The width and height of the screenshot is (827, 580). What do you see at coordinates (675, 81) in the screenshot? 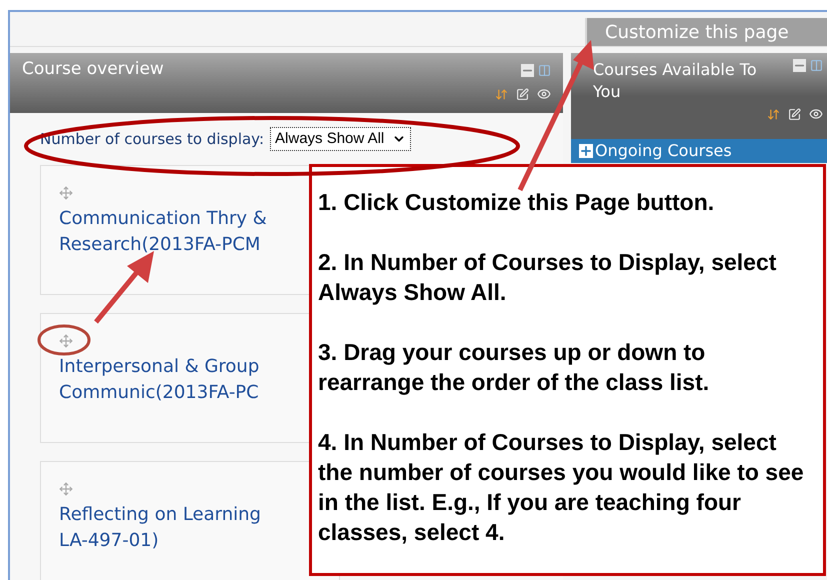
I see `block-title: Courses Available To You` at bounding box center [675, 81].